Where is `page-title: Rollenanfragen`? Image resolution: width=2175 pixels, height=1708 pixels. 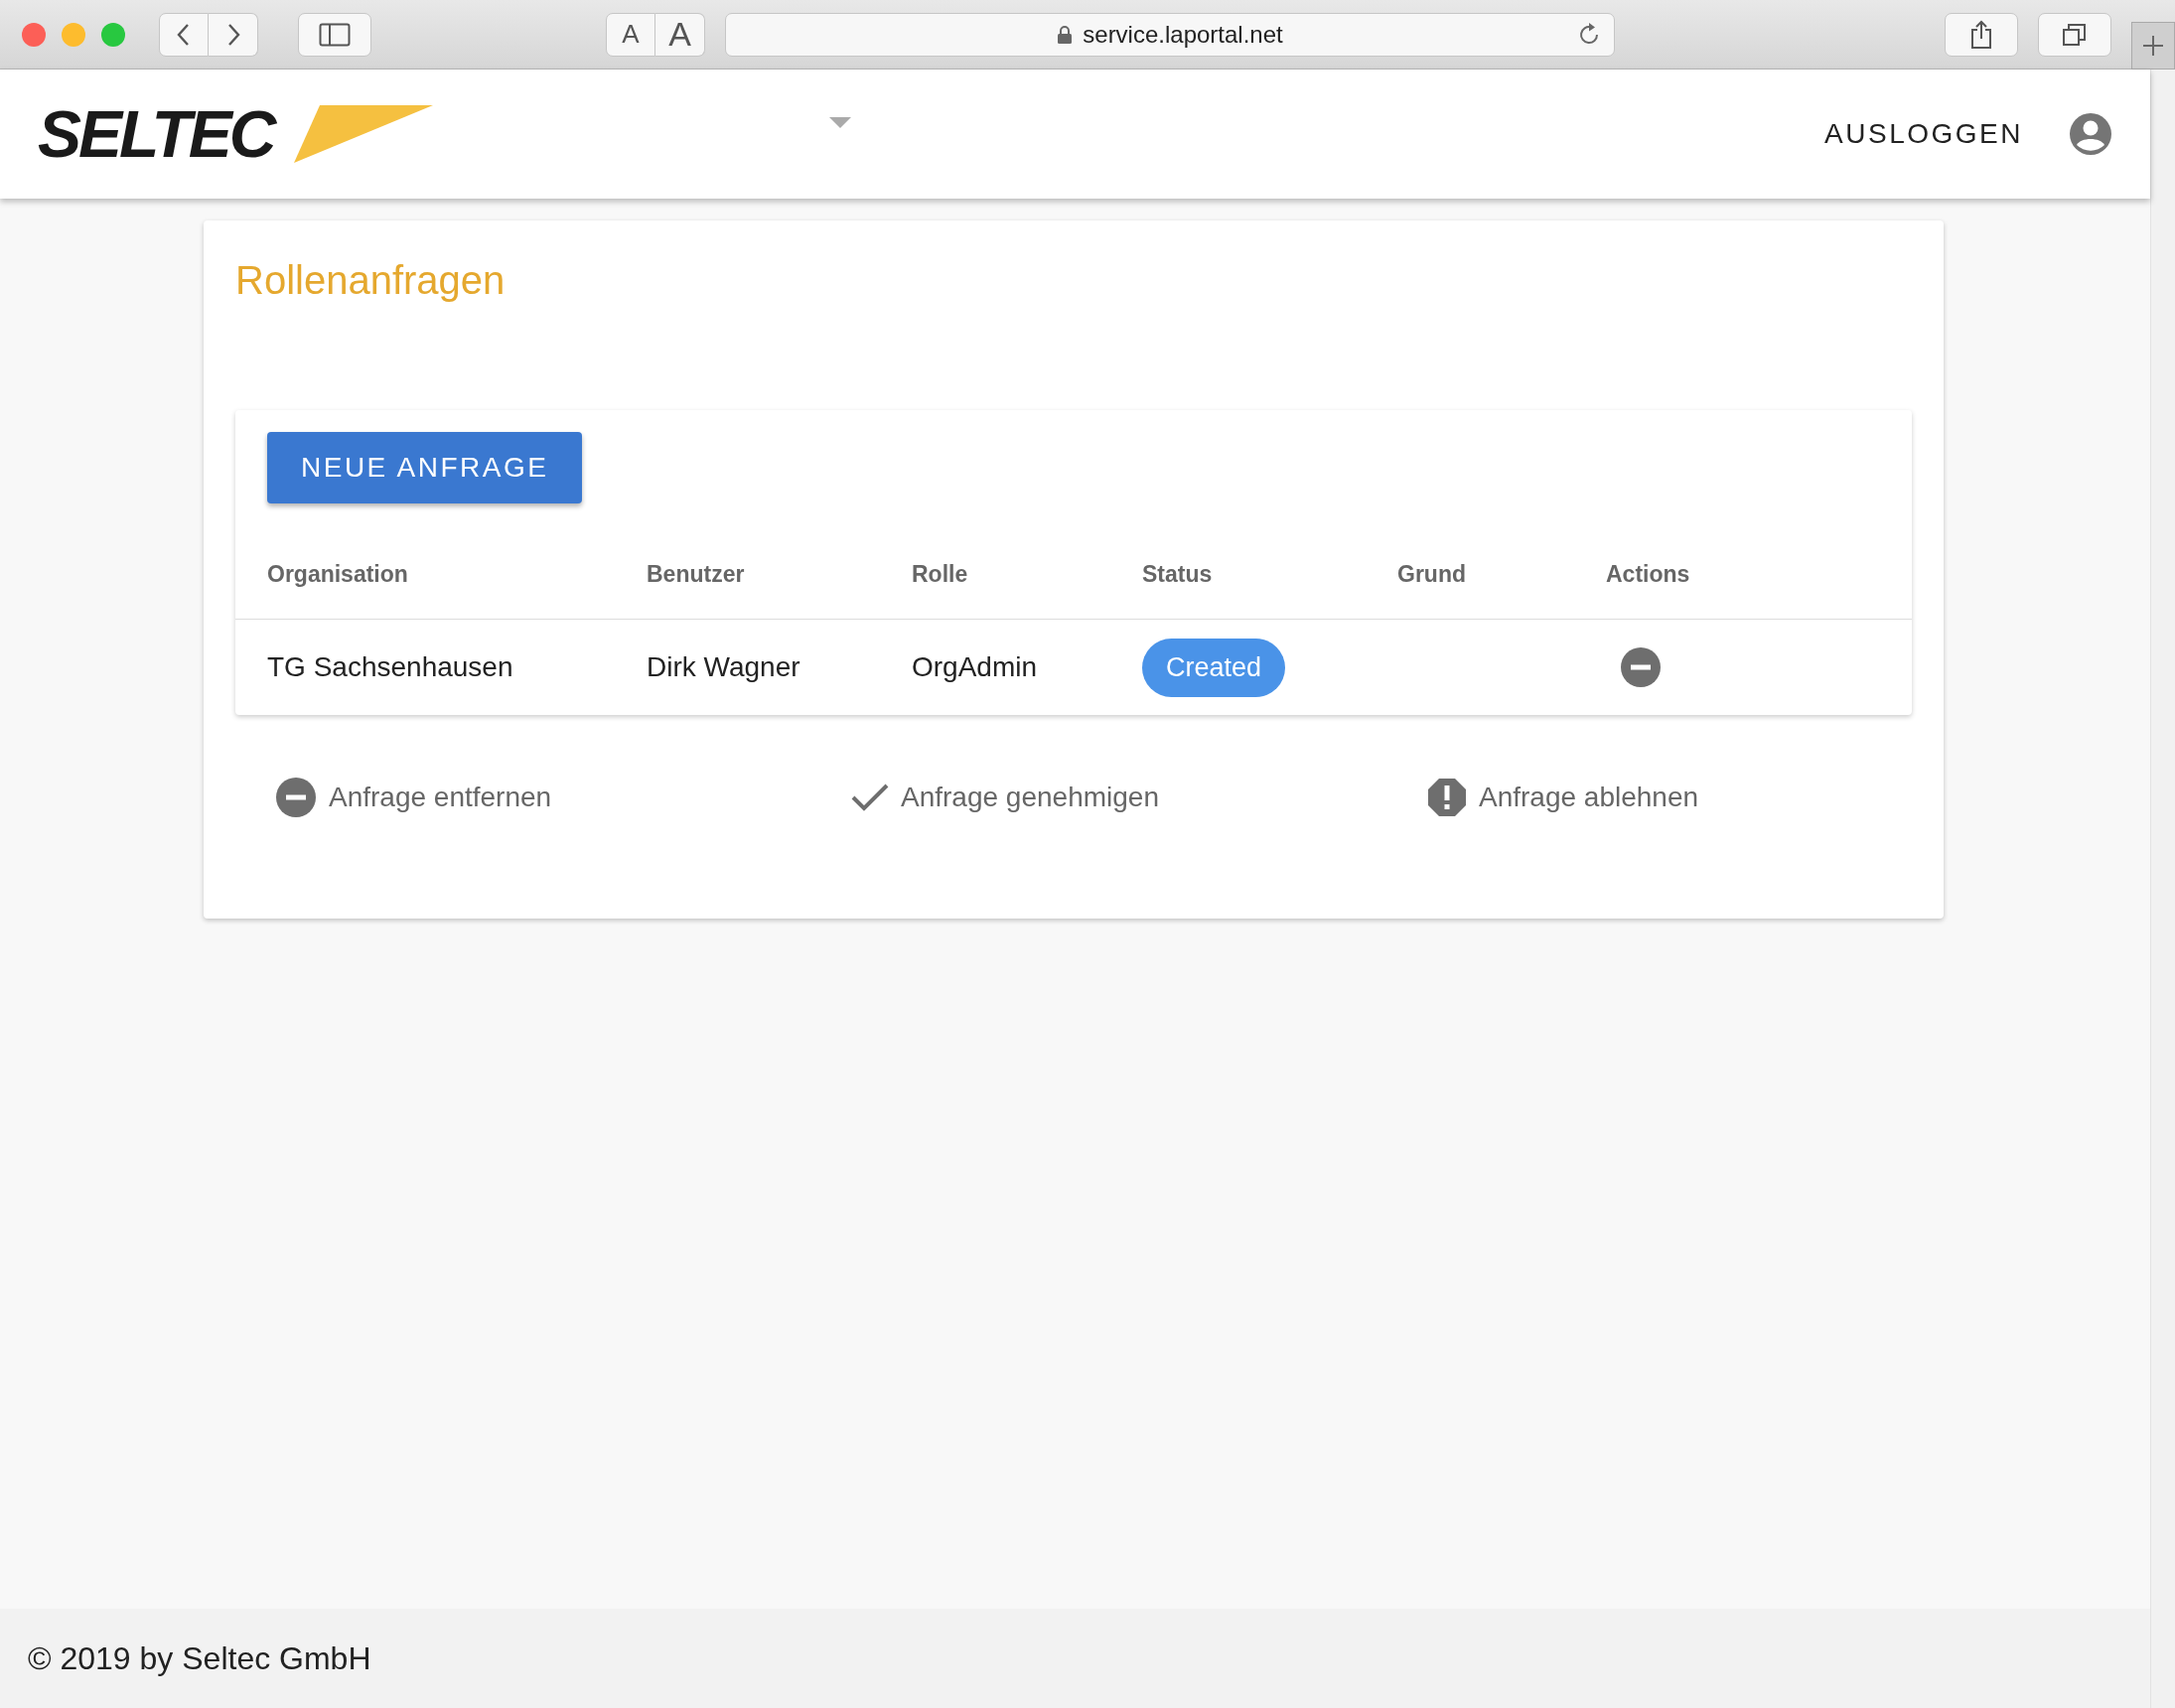 page-title: Rollenanfragen is located at coordinates (371, 280).